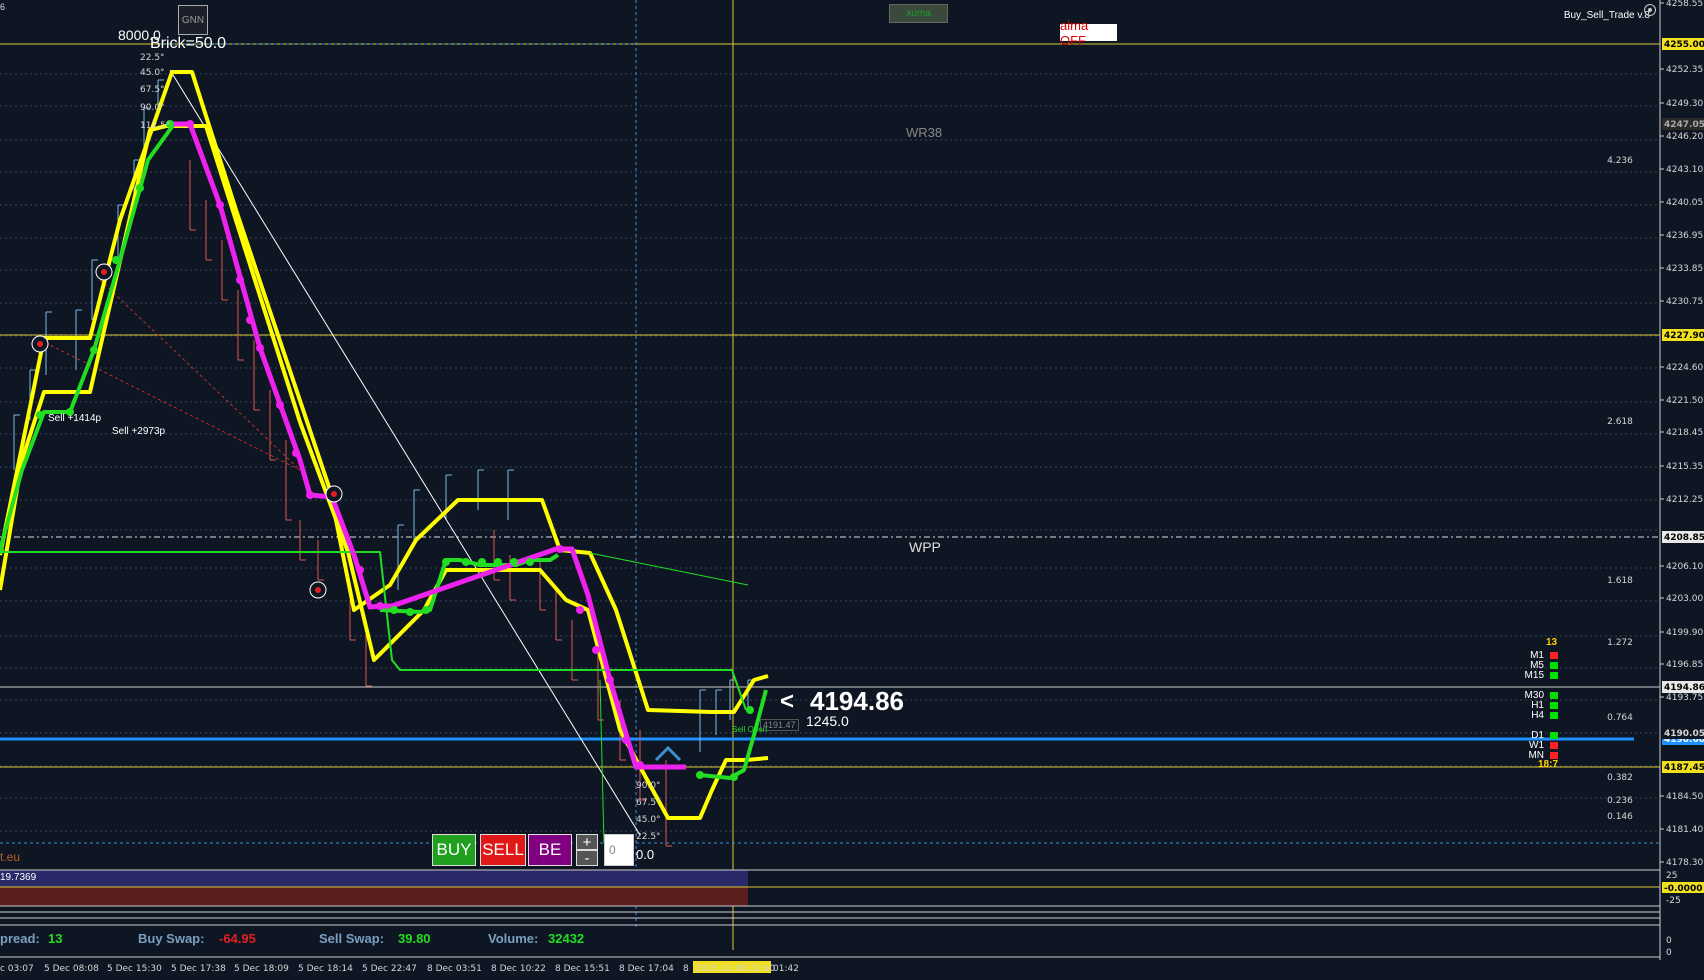 The height and width of the screenshot is (980, 1704). I want to click on tf-status-m5, so click(1554, 665).